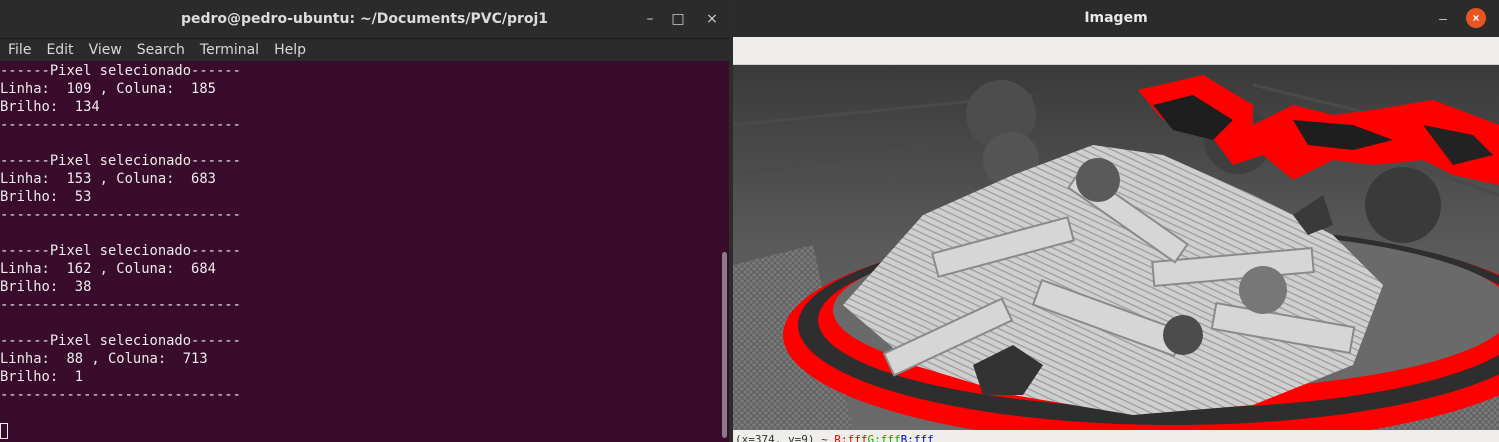 The width and height of the screenshot is (1499, 442). Describe the element at coordinates (1116, 436) in the screenshot. I see `image-statusbar: (x=374, y=9) ~ R:fffG:fffB:fff` at that location.